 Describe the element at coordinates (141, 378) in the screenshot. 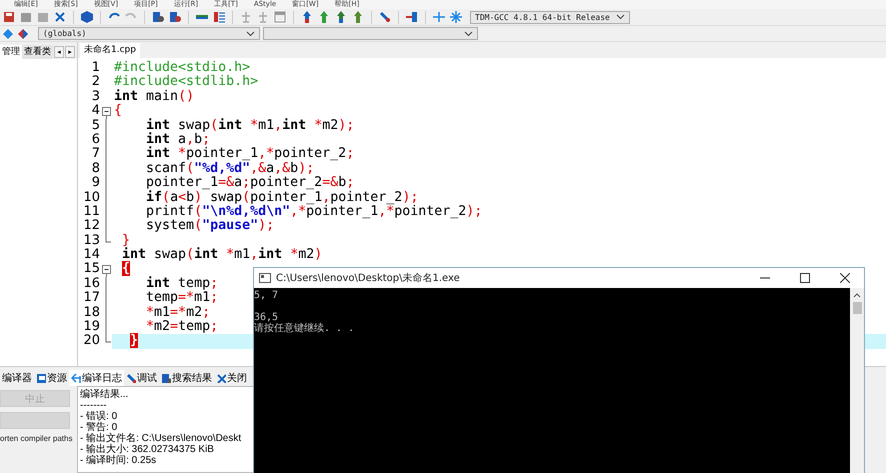

I see `panel-tab: 调试` at that location.